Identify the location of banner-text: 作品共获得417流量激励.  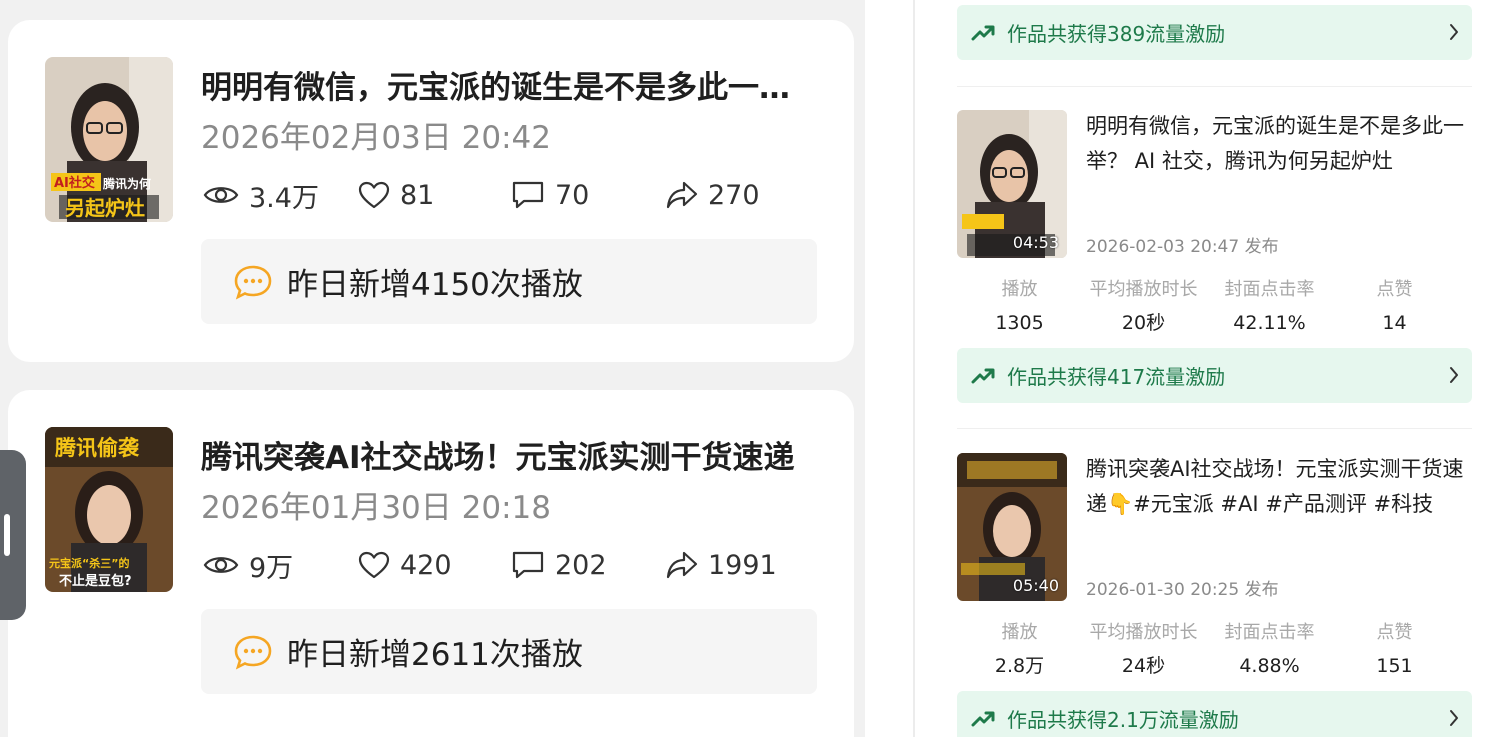
(1116, 377).